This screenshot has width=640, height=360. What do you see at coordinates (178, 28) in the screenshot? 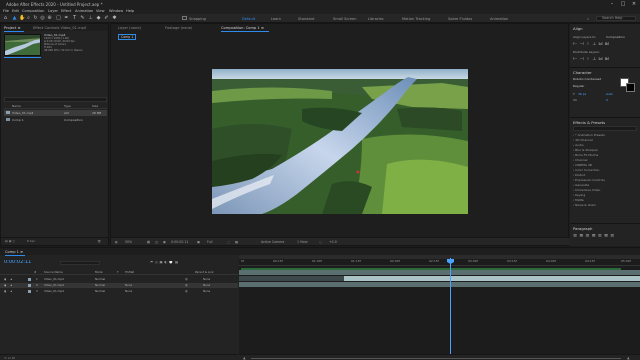
I see `tab-footage: Footage (none)` at bounding box center [178, 28].